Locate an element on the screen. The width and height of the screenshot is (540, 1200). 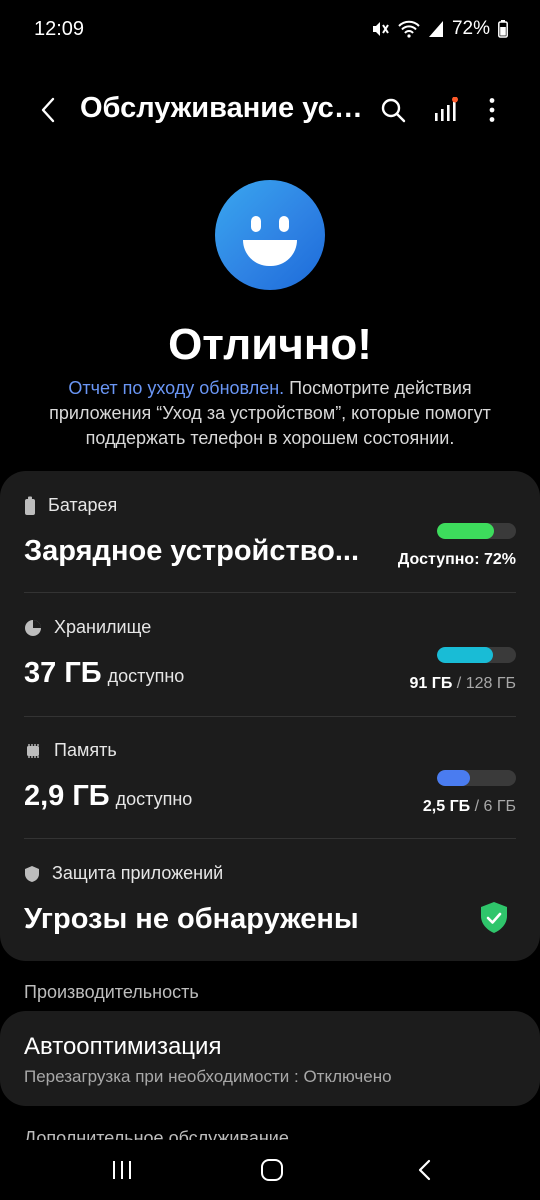
more-vertical-icon is located at coordinates (492, 110).